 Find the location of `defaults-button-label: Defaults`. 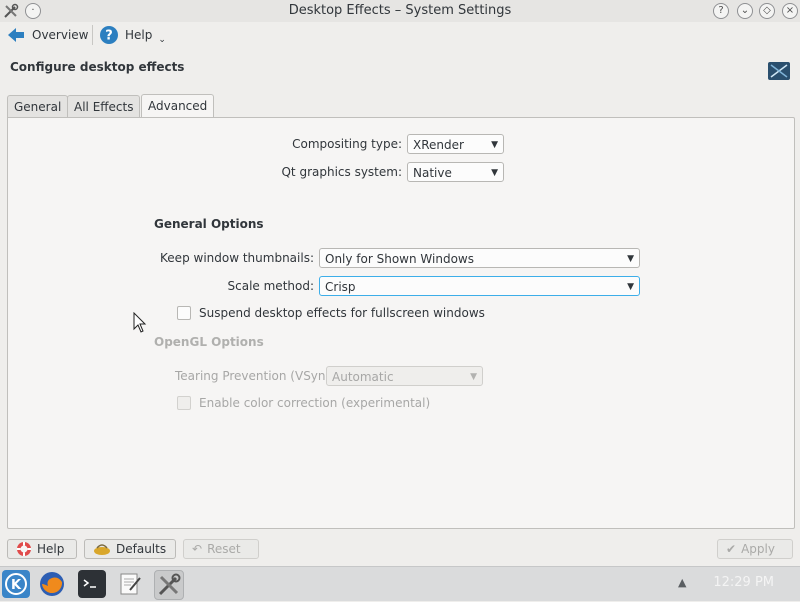

defaults-button-label: Defaults is located at coordinates (141, 549).